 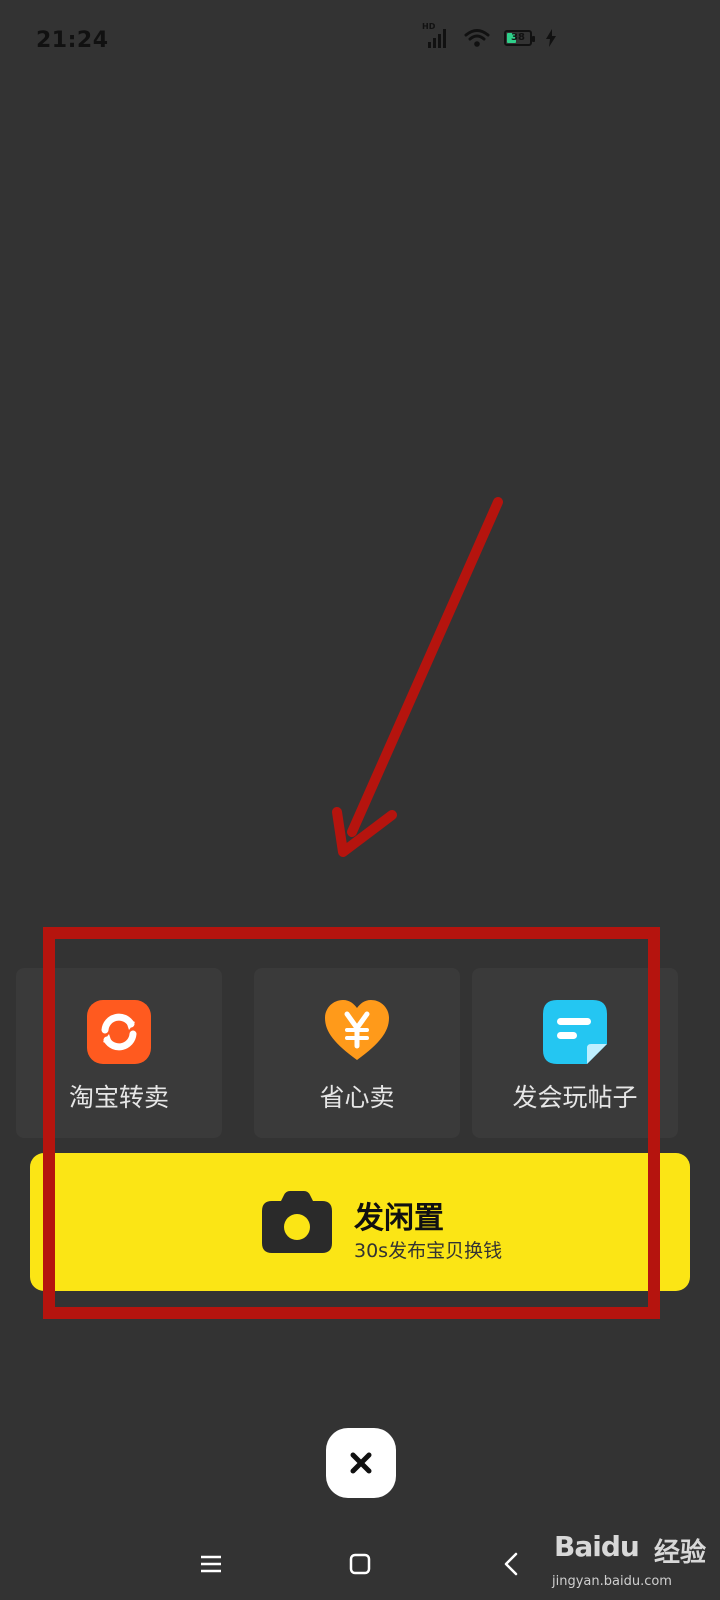 I want to click on battery-percent: 38, so click(x=518, y=37).